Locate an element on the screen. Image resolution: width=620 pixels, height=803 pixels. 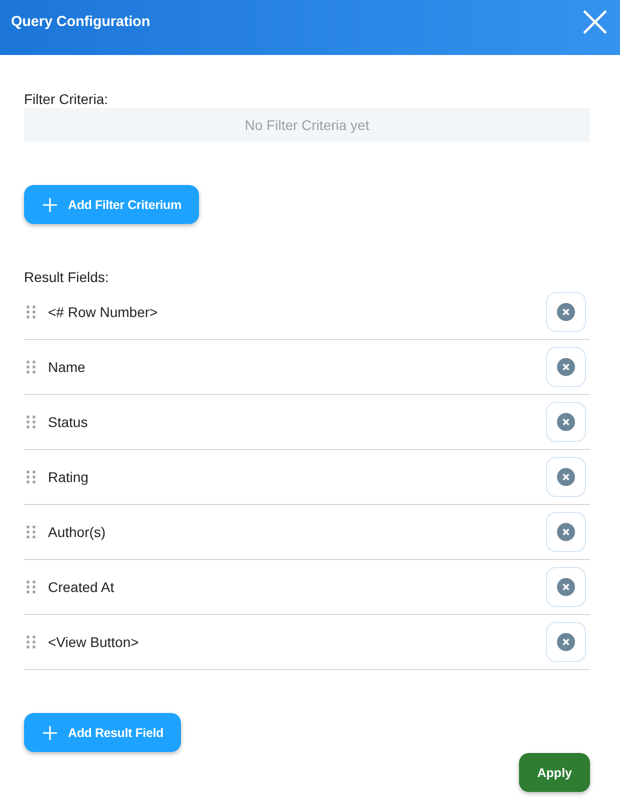
add-result-field-button: Add Result Field is located at coordinates (103, 732).